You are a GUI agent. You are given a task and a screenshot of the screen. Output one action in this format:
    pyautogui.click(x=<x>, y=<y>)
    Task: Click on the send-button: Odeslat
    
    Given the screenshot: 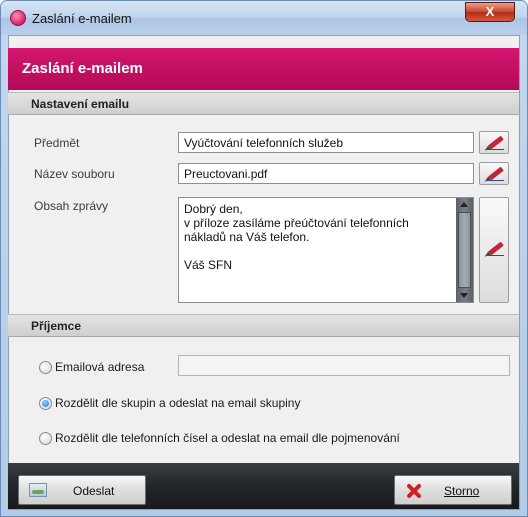 What is the action you would take?
    pyautogui.click(x=82, y=490)
    